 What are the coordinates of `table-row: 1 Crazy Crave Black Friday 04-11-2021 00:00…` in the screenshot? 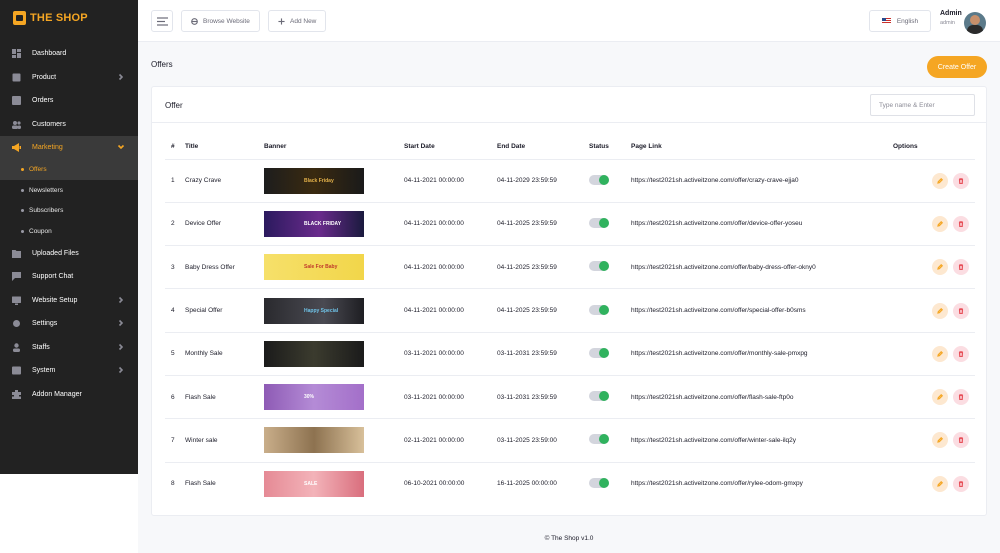 It's located at (570, 181).